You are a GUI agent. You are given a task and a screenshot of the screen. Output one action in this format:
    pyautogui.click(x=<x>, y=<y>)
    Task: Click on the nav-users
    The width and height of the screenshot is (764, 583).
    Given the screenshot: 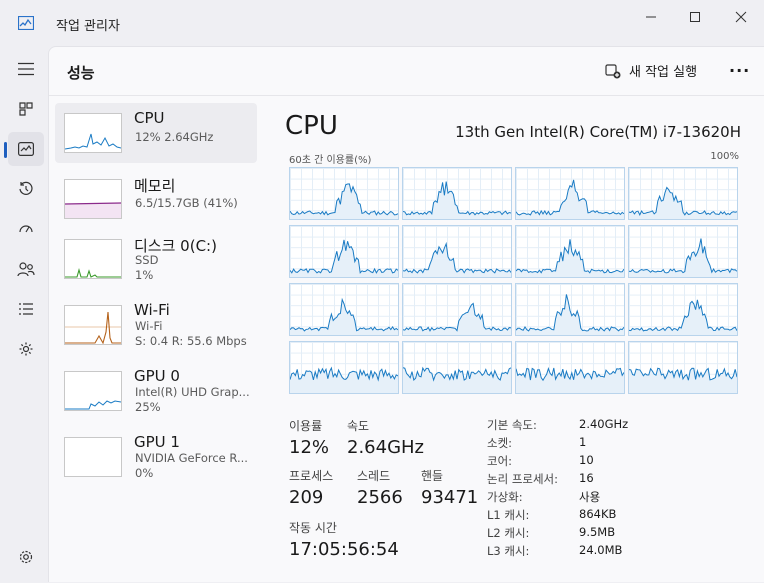 What is the action you would take?
    pyautogui.click(x=26, y=269)
    